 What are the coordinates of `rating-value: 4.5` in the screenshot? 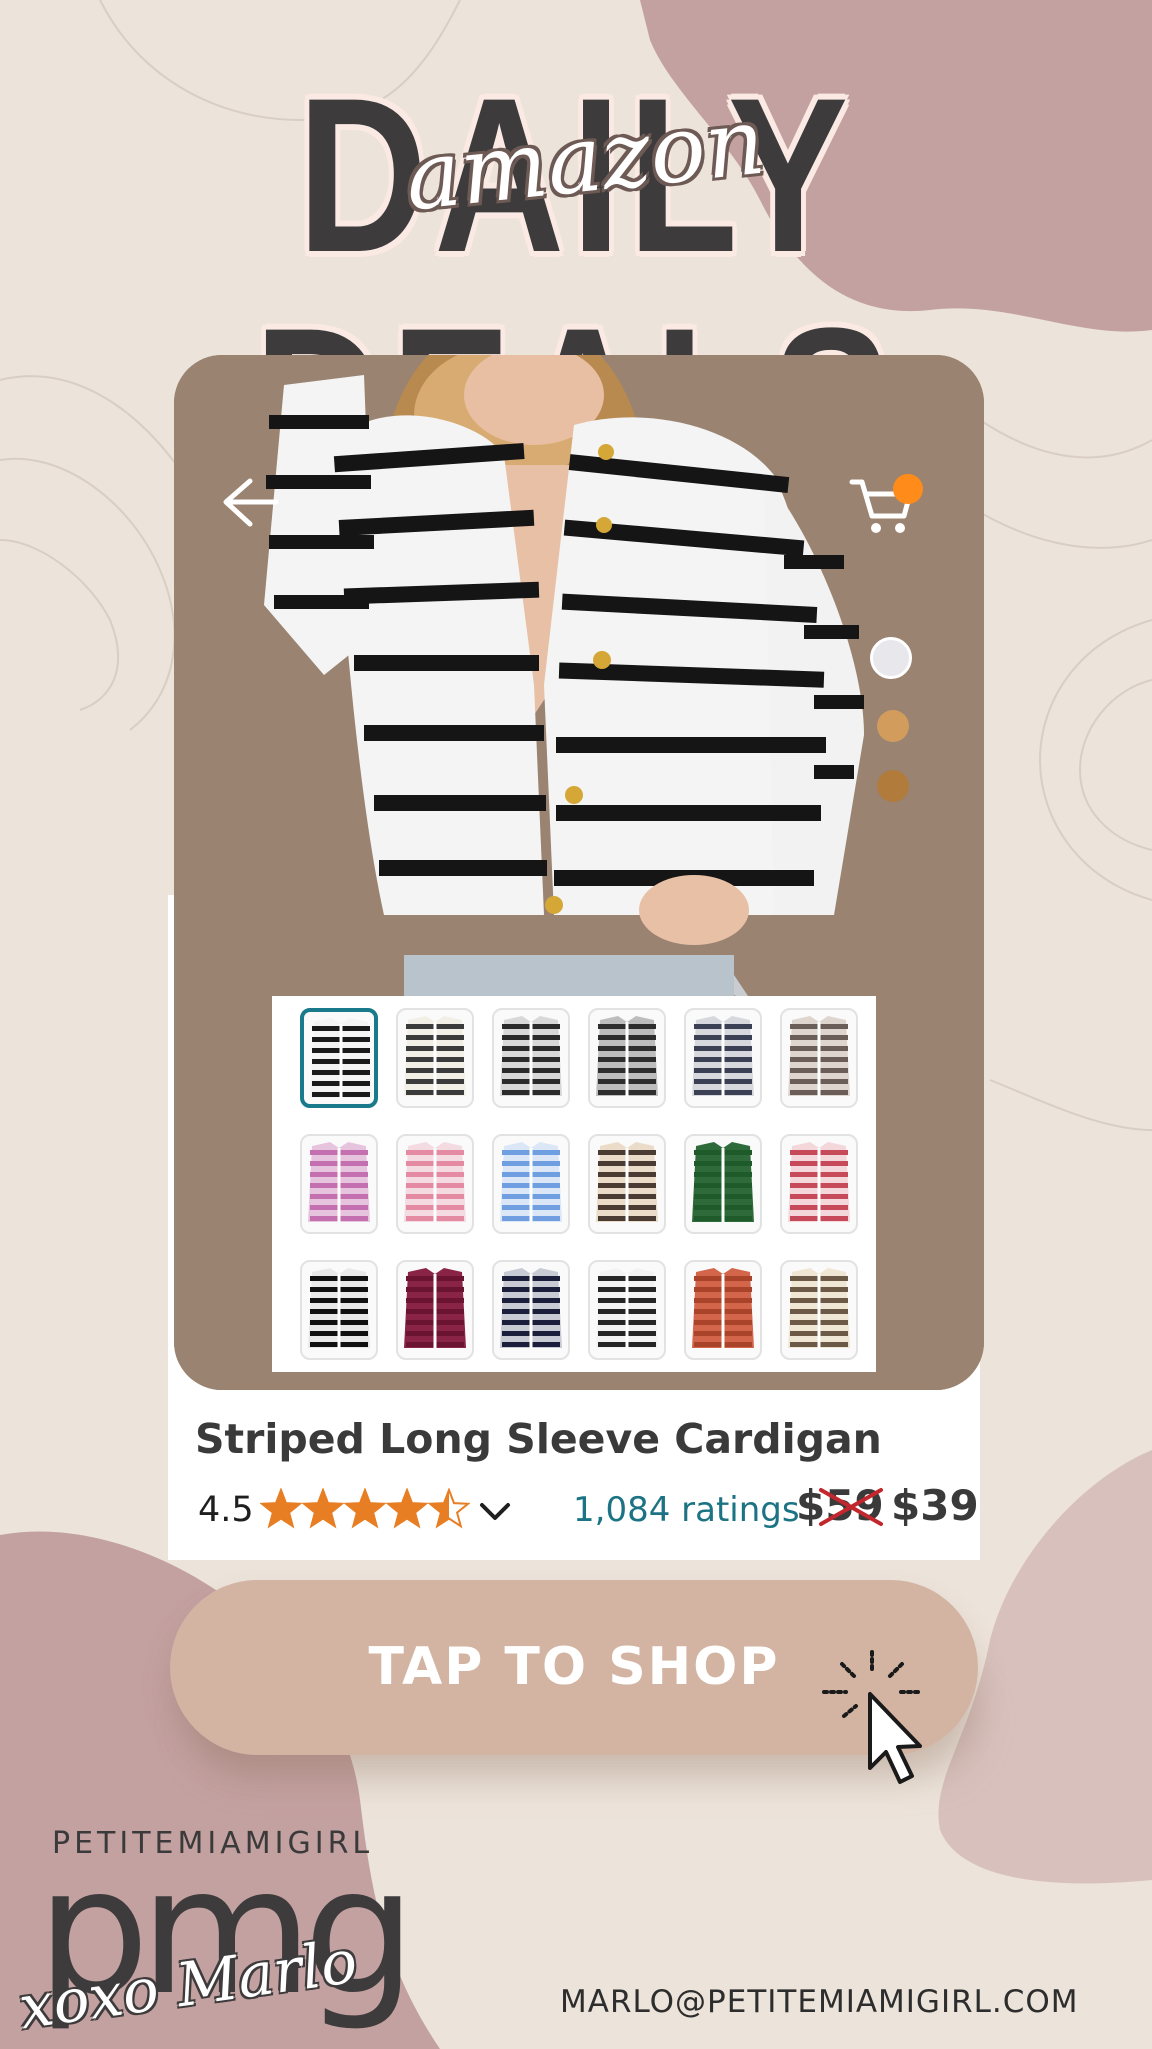 It's located at (226, 1510).